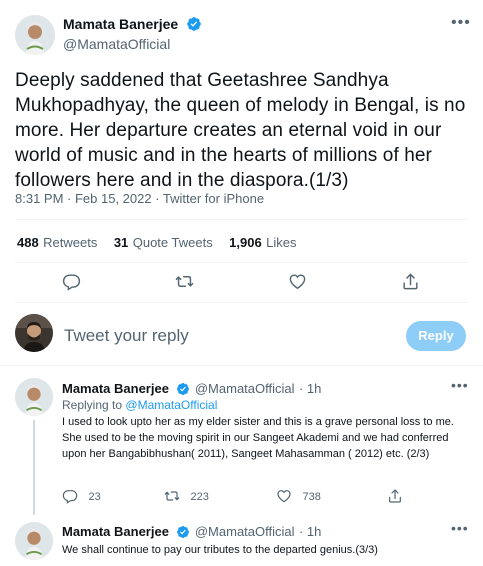  I want to click on replying-to: Replying to @MamataOfficial, so click(139, 405).